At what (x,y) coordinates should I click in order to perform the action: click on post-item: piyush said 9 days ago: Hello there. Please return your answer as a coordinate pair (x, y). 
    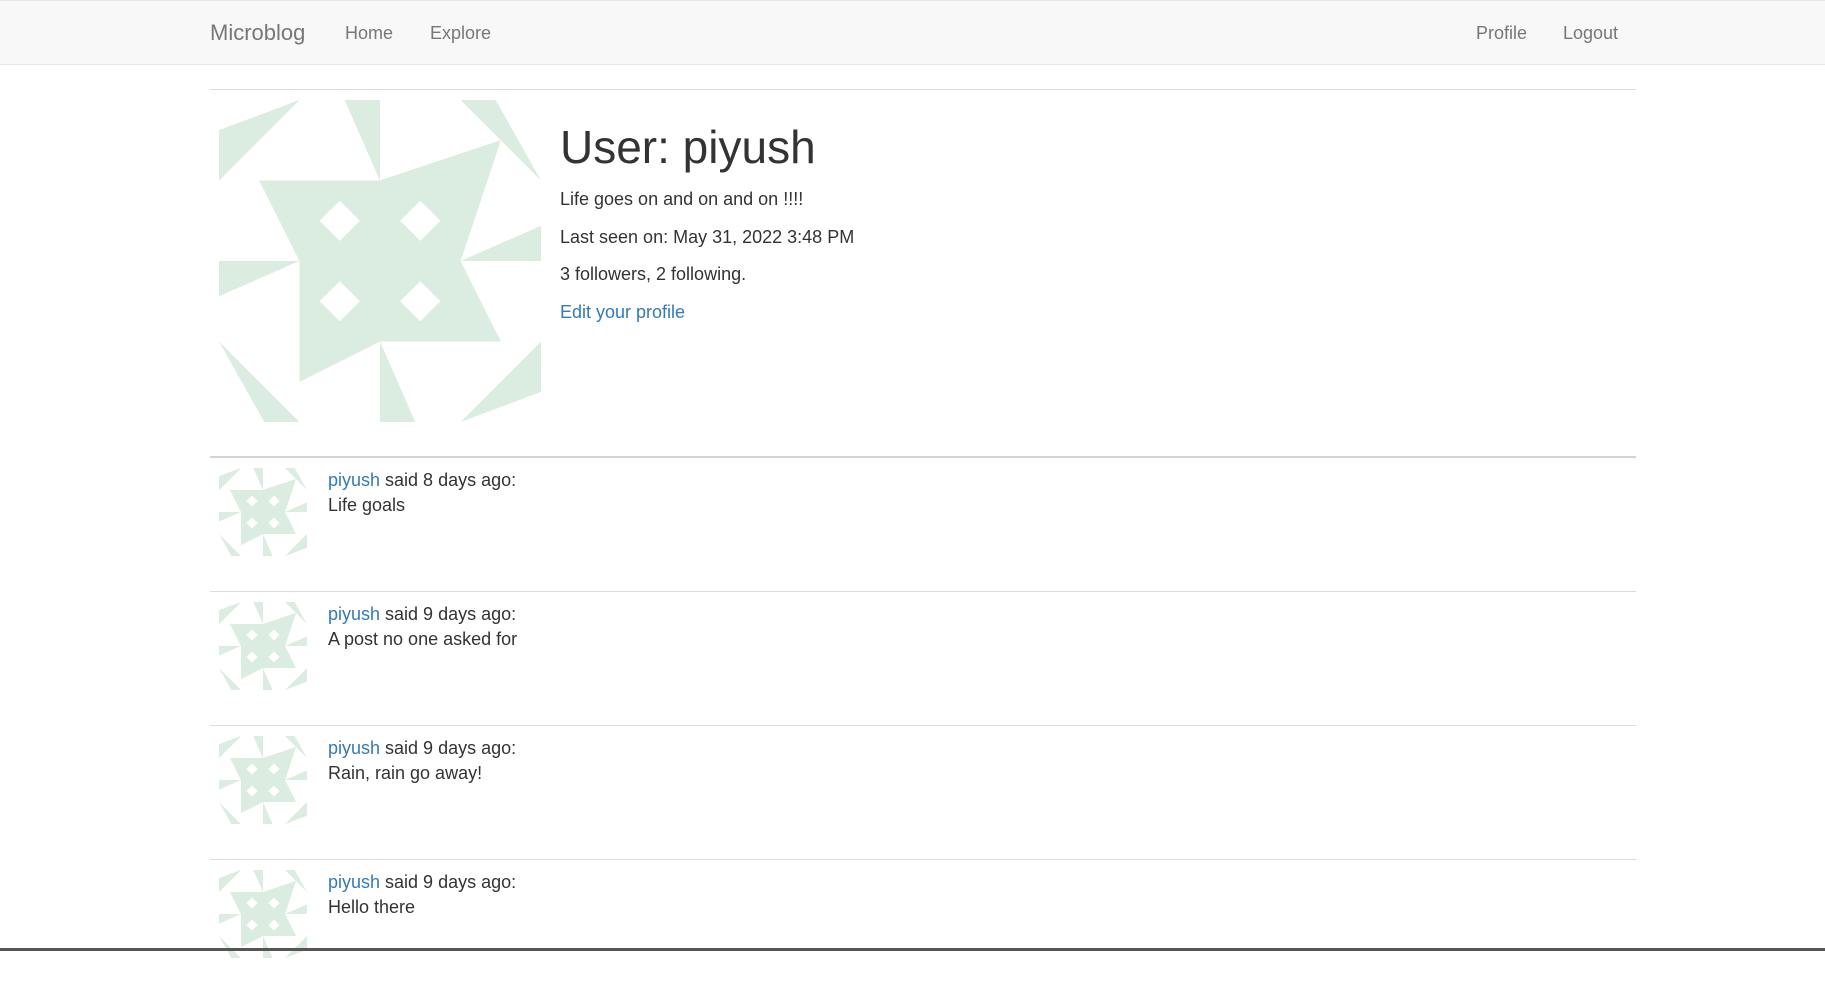
    Looking at the image, I should click on (923, 927).